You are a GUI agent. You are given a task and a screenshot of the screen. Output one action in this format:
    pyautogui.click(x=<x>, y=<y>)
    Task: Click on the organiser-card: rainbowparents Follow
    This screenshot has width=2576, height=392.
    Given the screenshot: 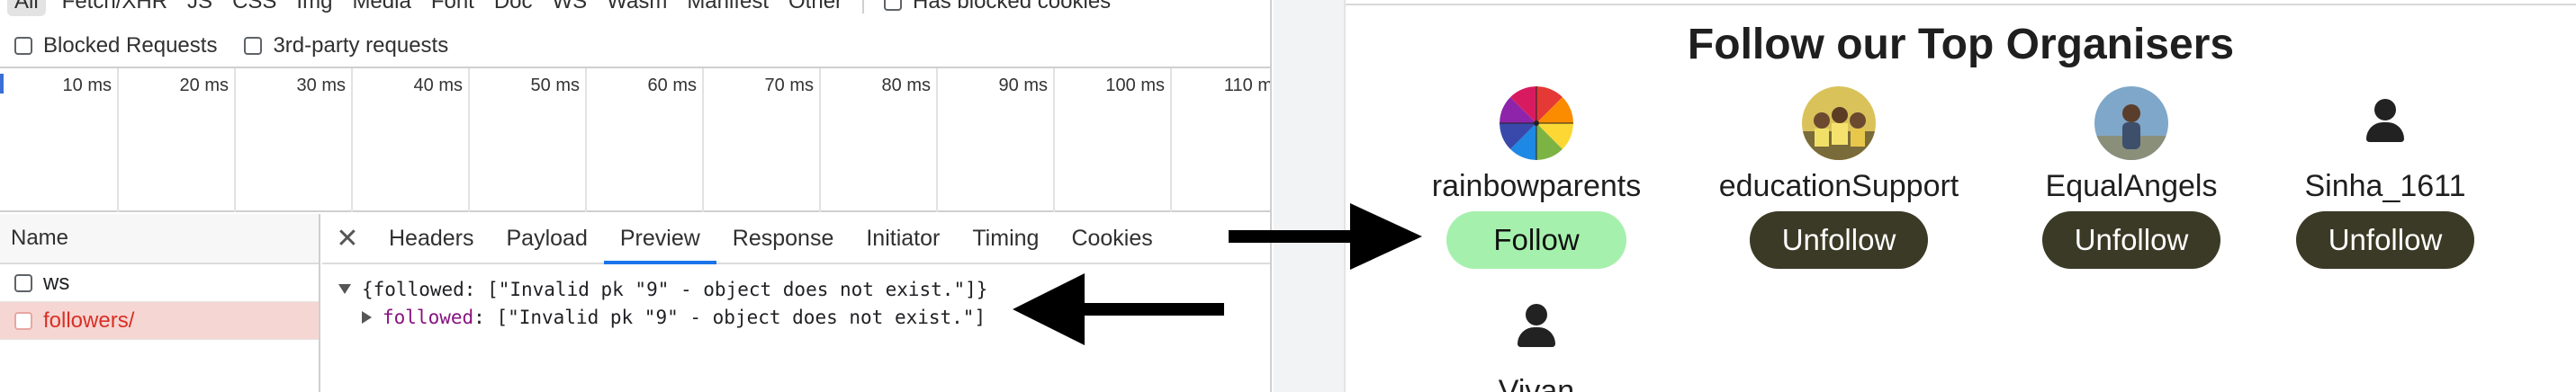 What is the action you would take?
    pyautogui.click(x=1536, y=177)
    